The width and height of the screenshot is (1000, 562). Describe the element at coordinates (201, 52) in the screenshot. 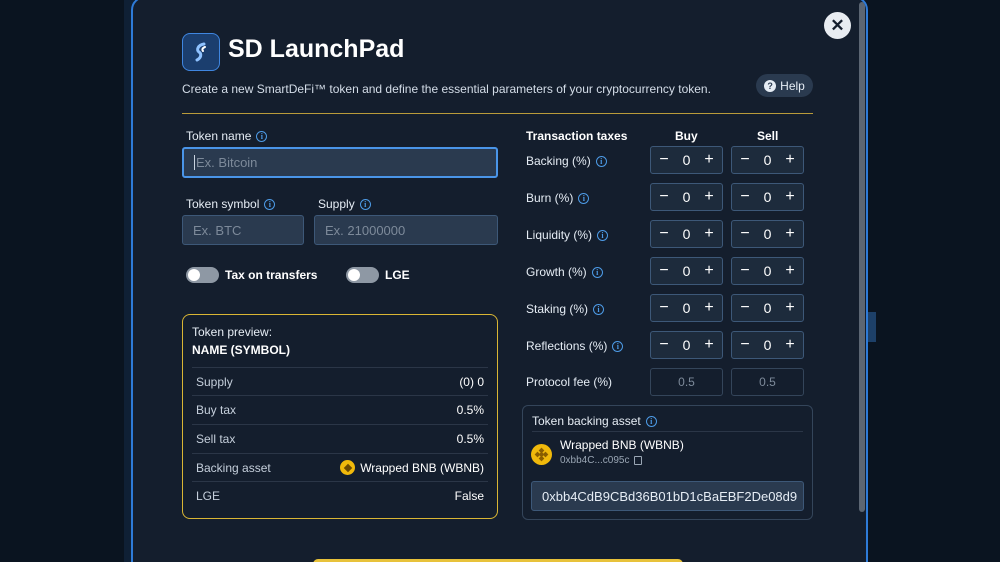

I see `smartdefi-logo-icon` at that location.